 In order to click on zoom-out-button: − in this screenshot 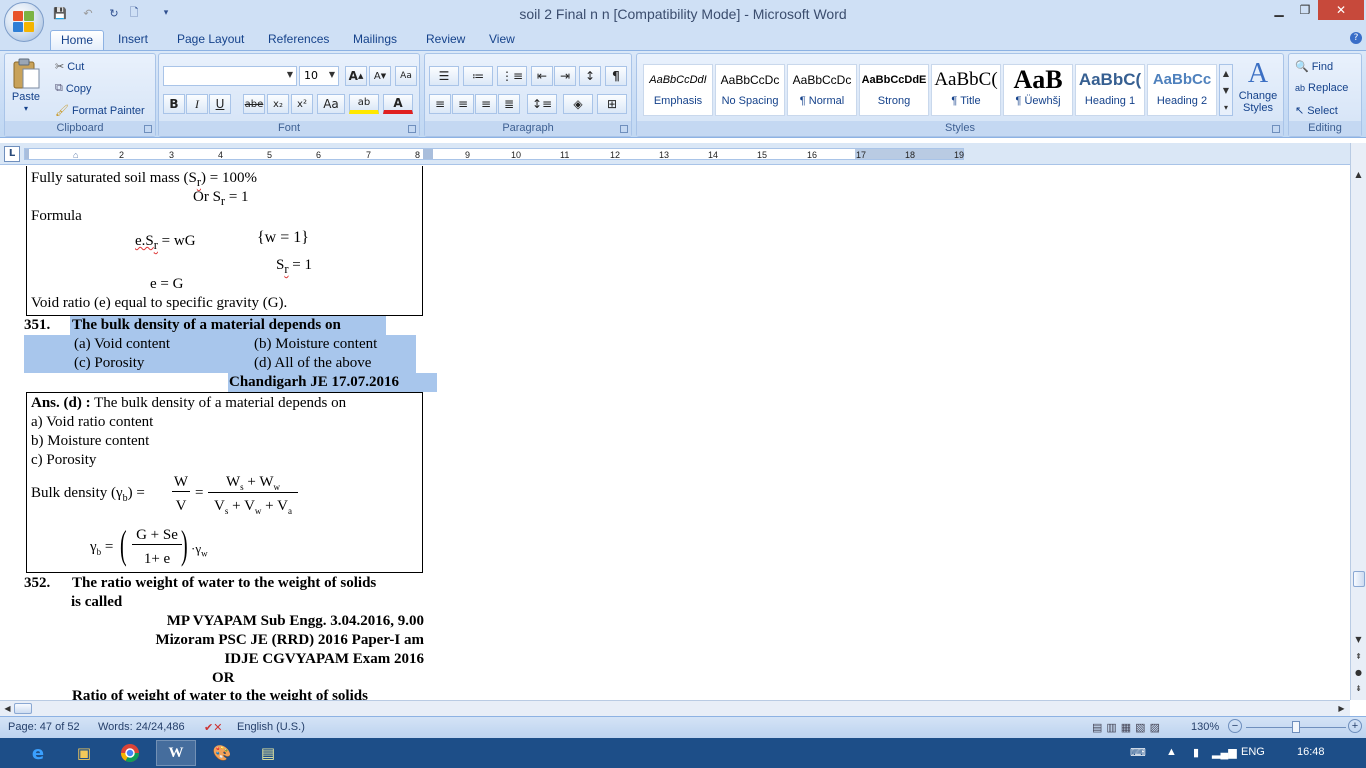, I will do `click(1235, 726)`.